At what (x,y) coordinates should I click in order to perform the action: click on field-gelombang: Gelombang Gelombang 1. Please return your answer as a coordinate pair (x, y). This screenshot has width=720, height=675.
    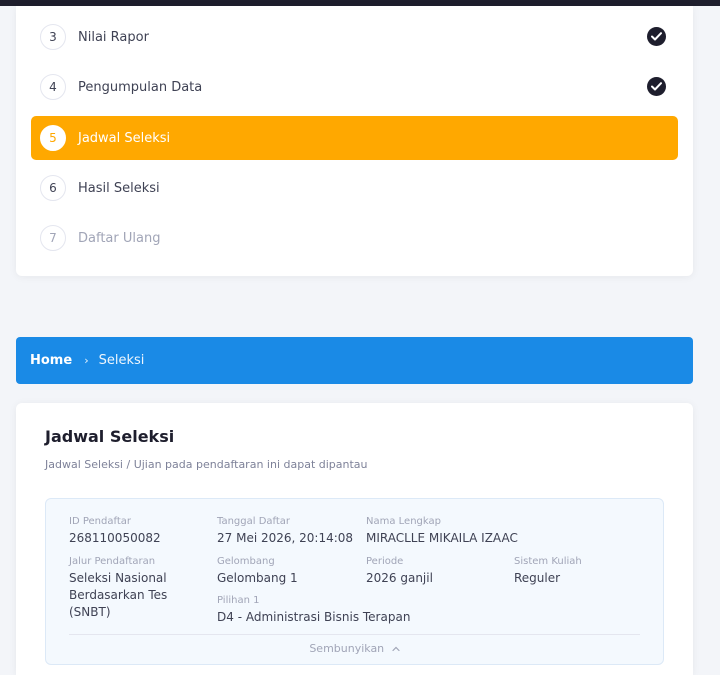
    Looking at the image, I should click on (257, 571).